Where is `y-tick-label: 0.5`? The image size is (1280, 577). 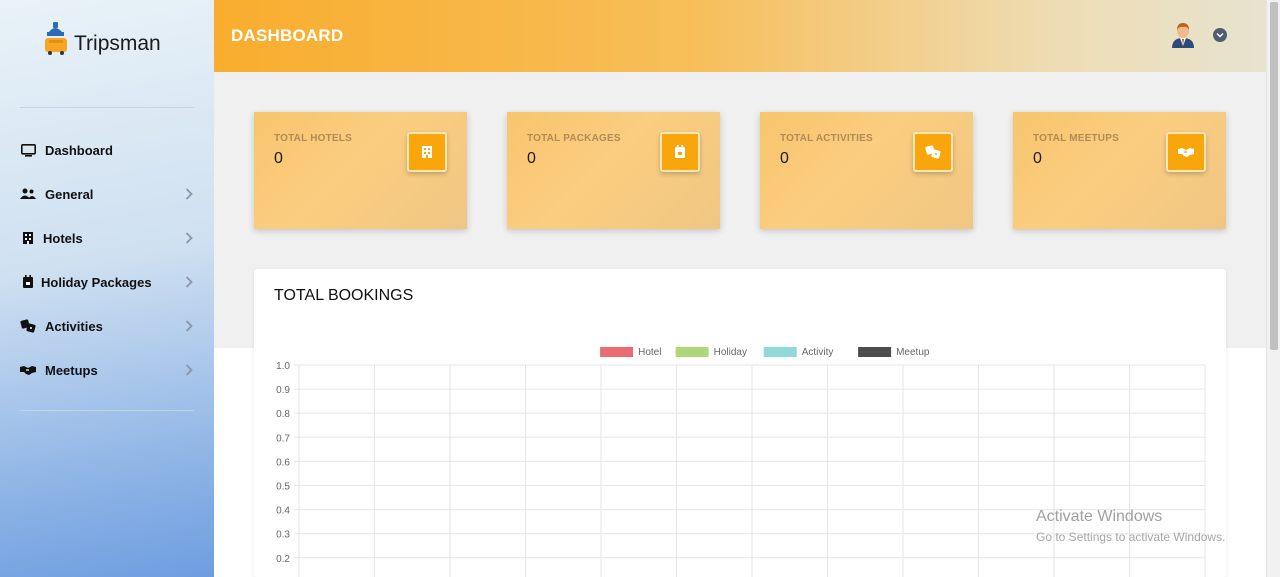 y-tick-label: 0.5 is located at coordinates (283, 487).